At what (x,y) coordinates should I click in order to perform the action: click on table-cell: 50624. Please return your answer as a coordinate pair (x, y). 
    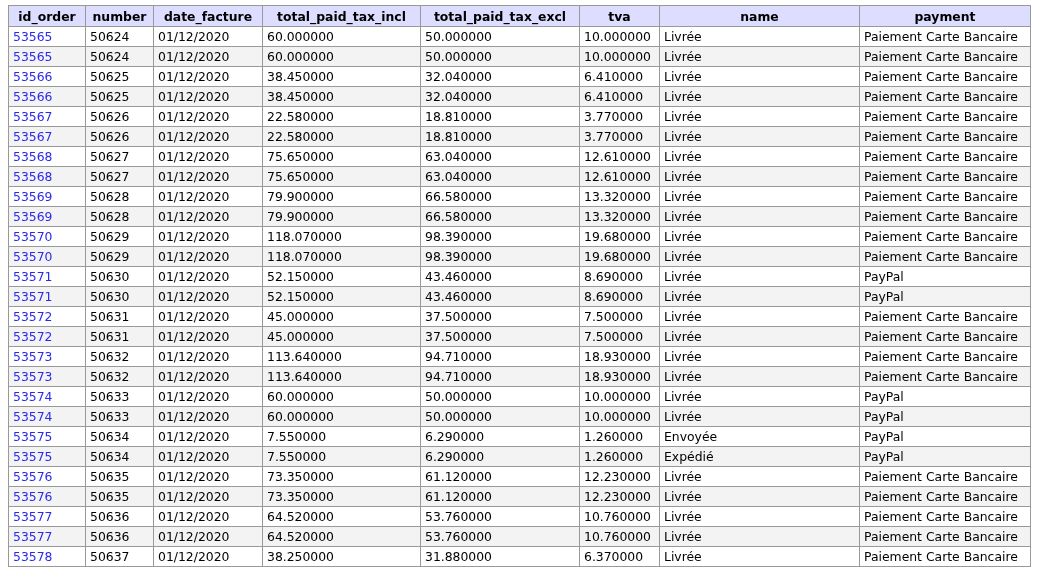
    Looking at the image, I should click on (119, 56).